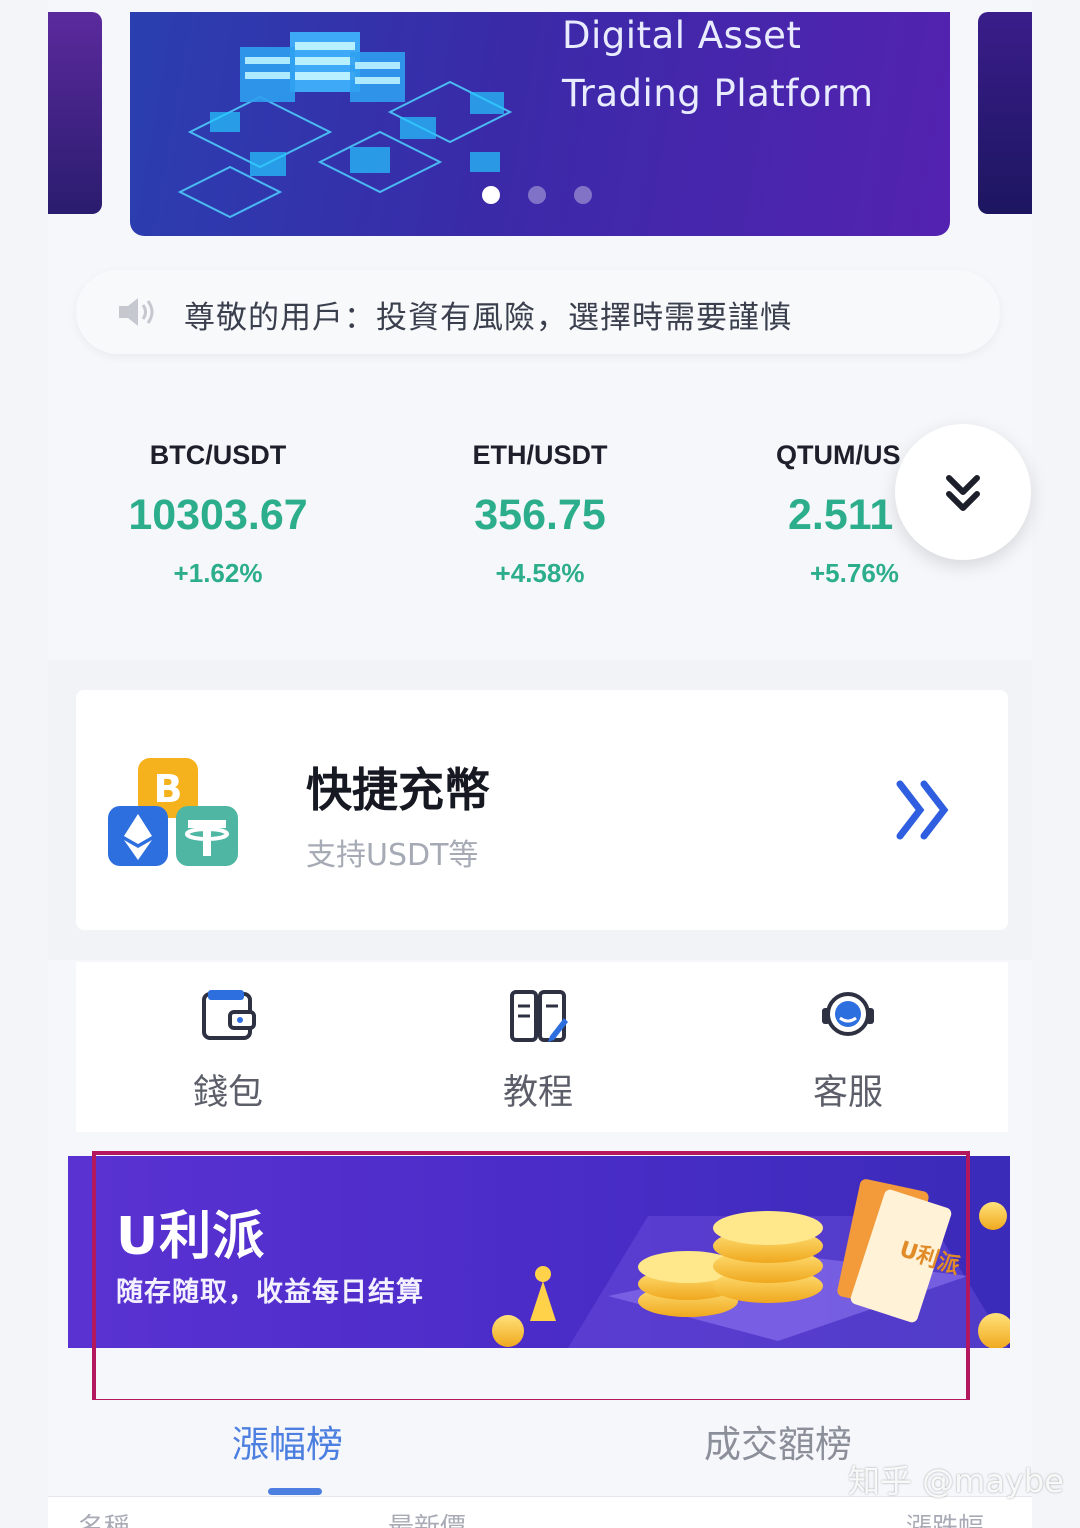  What do you see at coordinates (229, 1015) in the screenshot?
I see `wallet-icon` at bounding box center [229, 1015].